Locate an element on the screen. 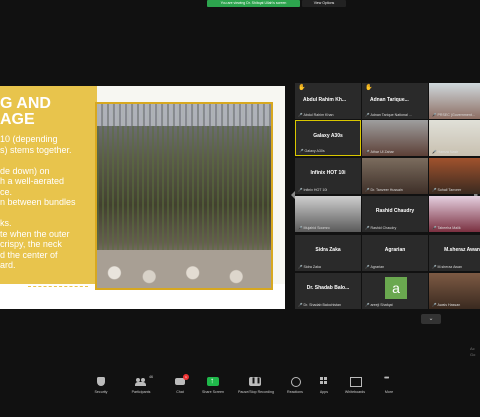  whiteboards-button: Whiteboards is located at coordinates (355, 388).